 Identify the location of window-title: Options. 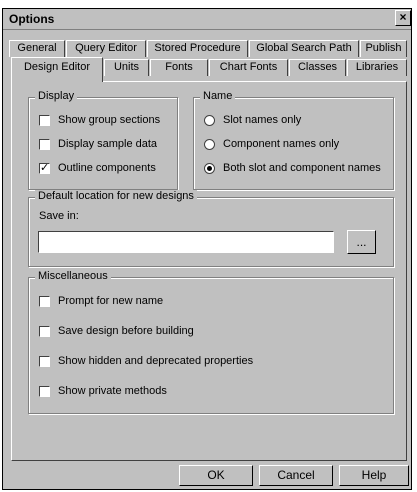
(32, 19).